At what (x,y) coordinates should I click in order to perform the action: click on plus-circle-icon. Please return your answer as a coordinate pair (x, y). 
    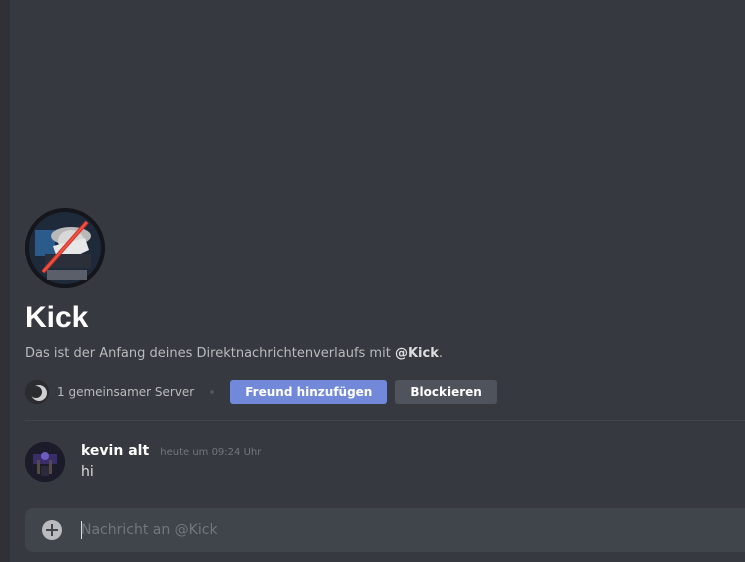
    Looking at the image, I should click on (52, 530).